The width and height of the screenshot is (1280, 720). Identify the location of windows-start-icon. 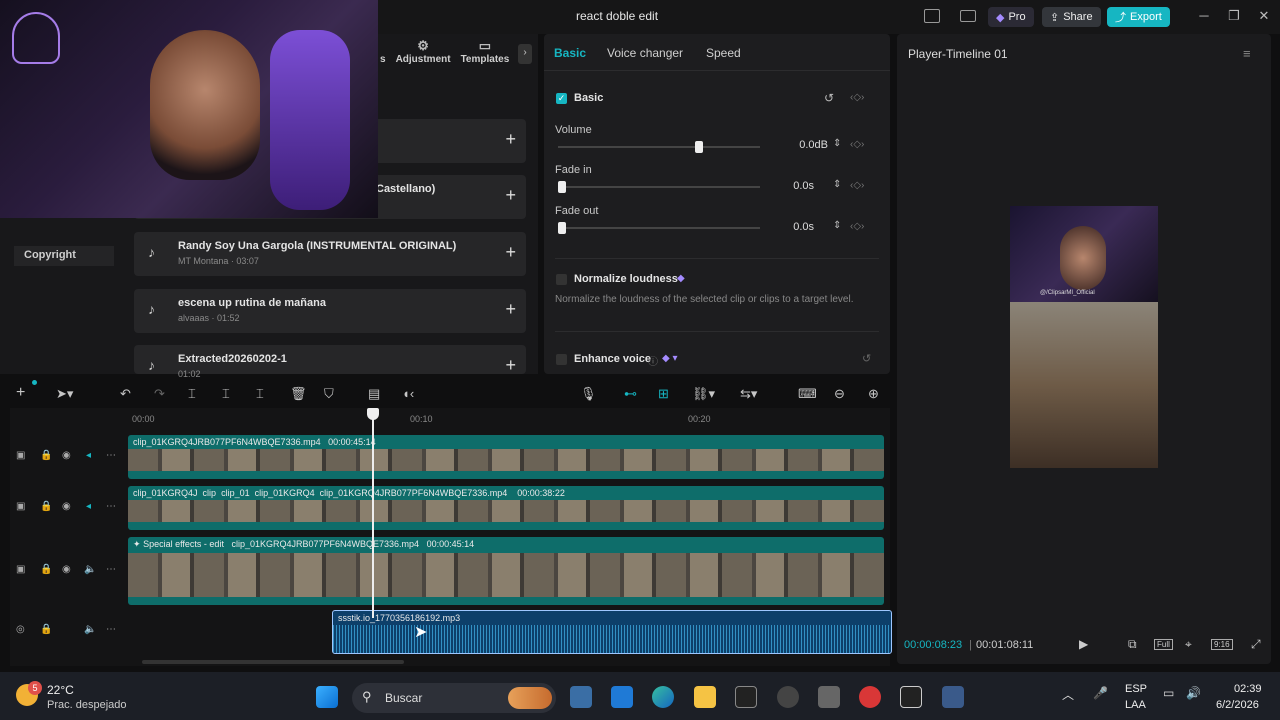
(327, 697).